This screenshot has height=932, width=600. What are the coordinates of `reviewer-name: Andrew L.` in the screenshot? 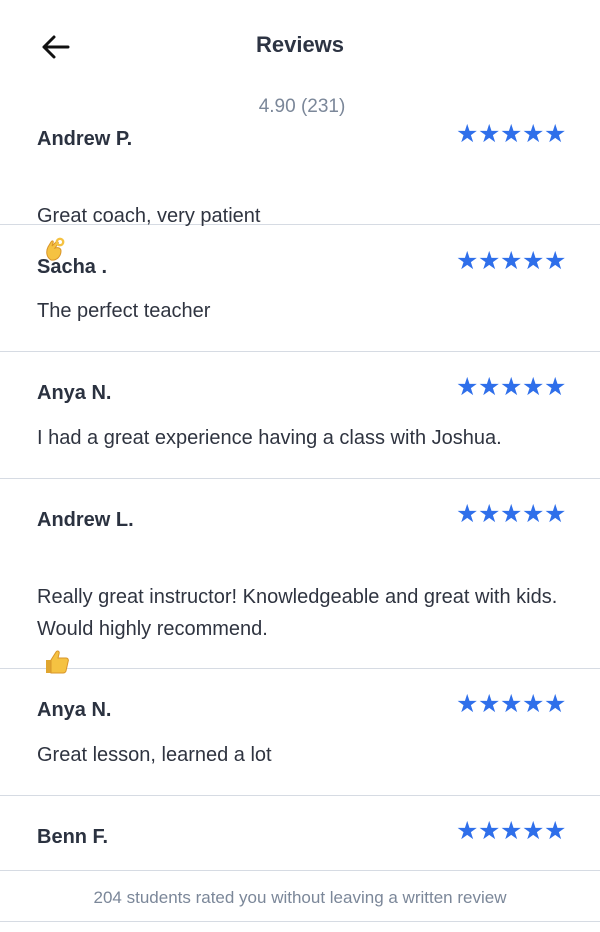 It's located at (85, 520).